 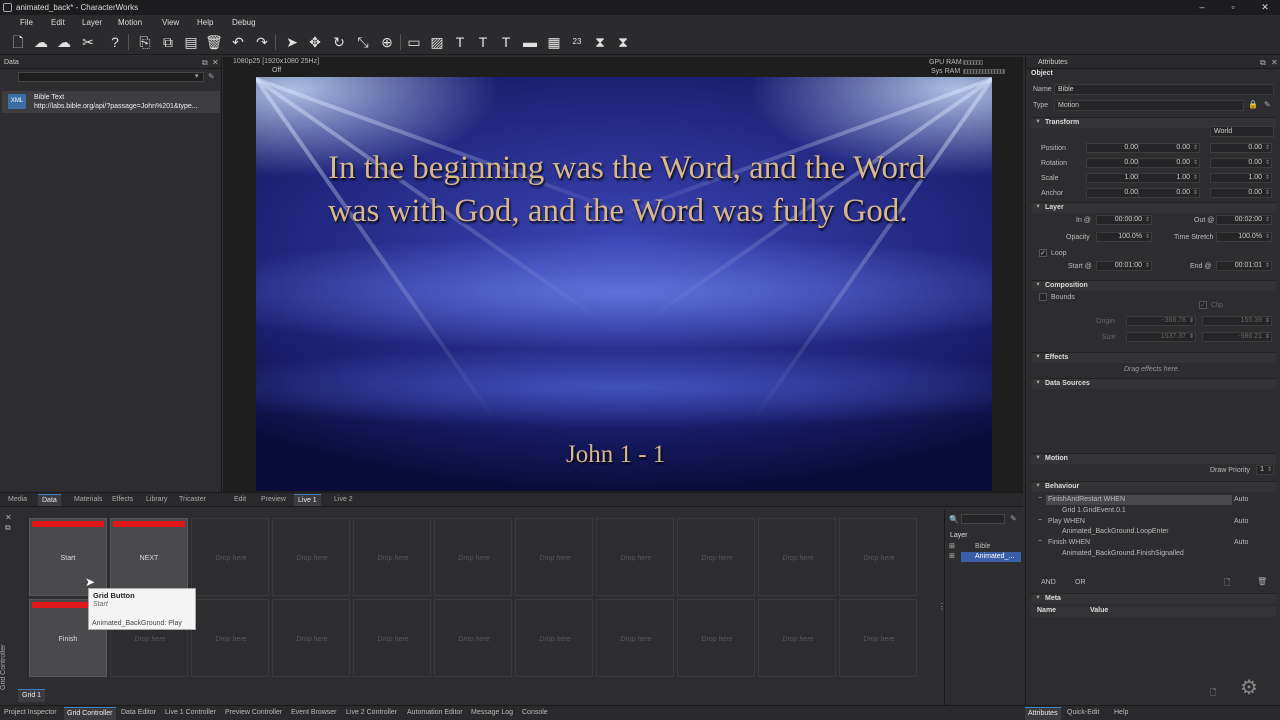 I want to click on motion-section: ▼ Motion, so click(x=1153, y=458).